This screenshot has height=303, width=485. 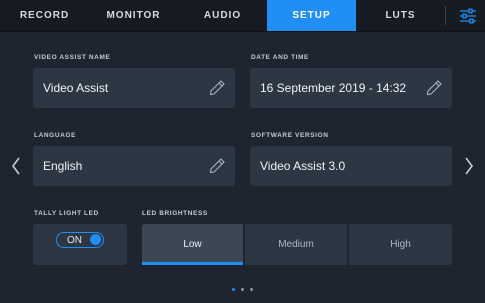 I want to click on brightness-high-label: High, so click(x=400, y=244).